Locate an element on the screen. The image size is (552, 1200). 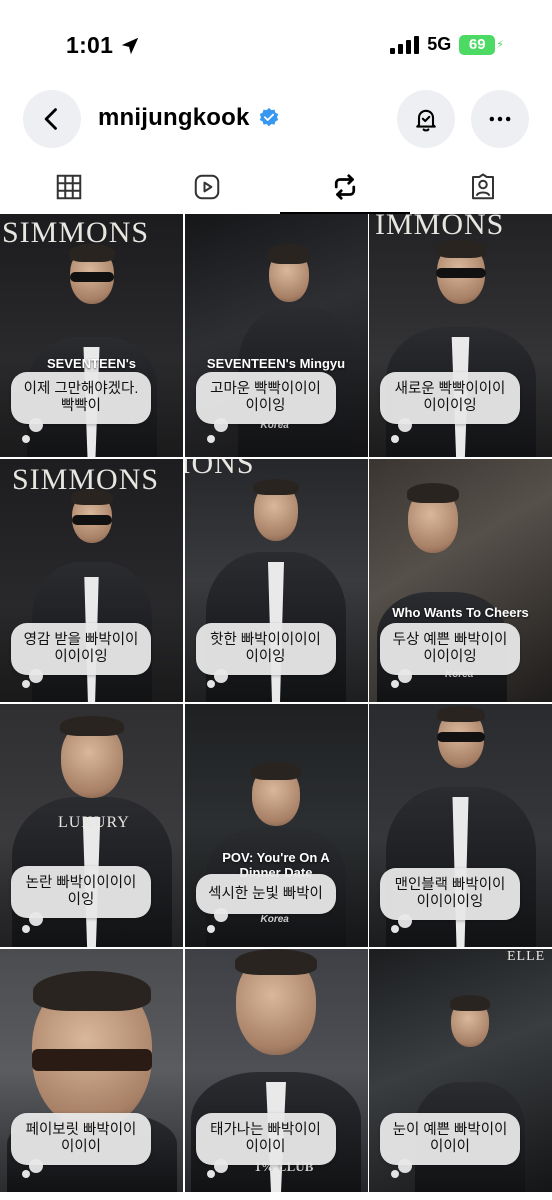
note-bubble: 맨인블랙 빠박이이 이이이이잉 is located at coordinates (450, 898).